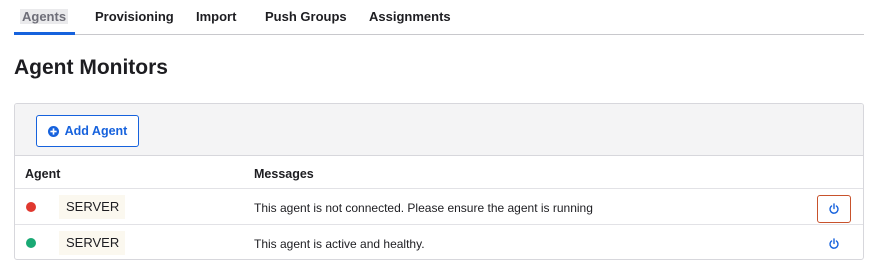 The width and height of the screenshot is (872, 268). Describe the element at coordinates (410, 16) in the screenshot. I see `tab-assignments: Assignments` at that location.